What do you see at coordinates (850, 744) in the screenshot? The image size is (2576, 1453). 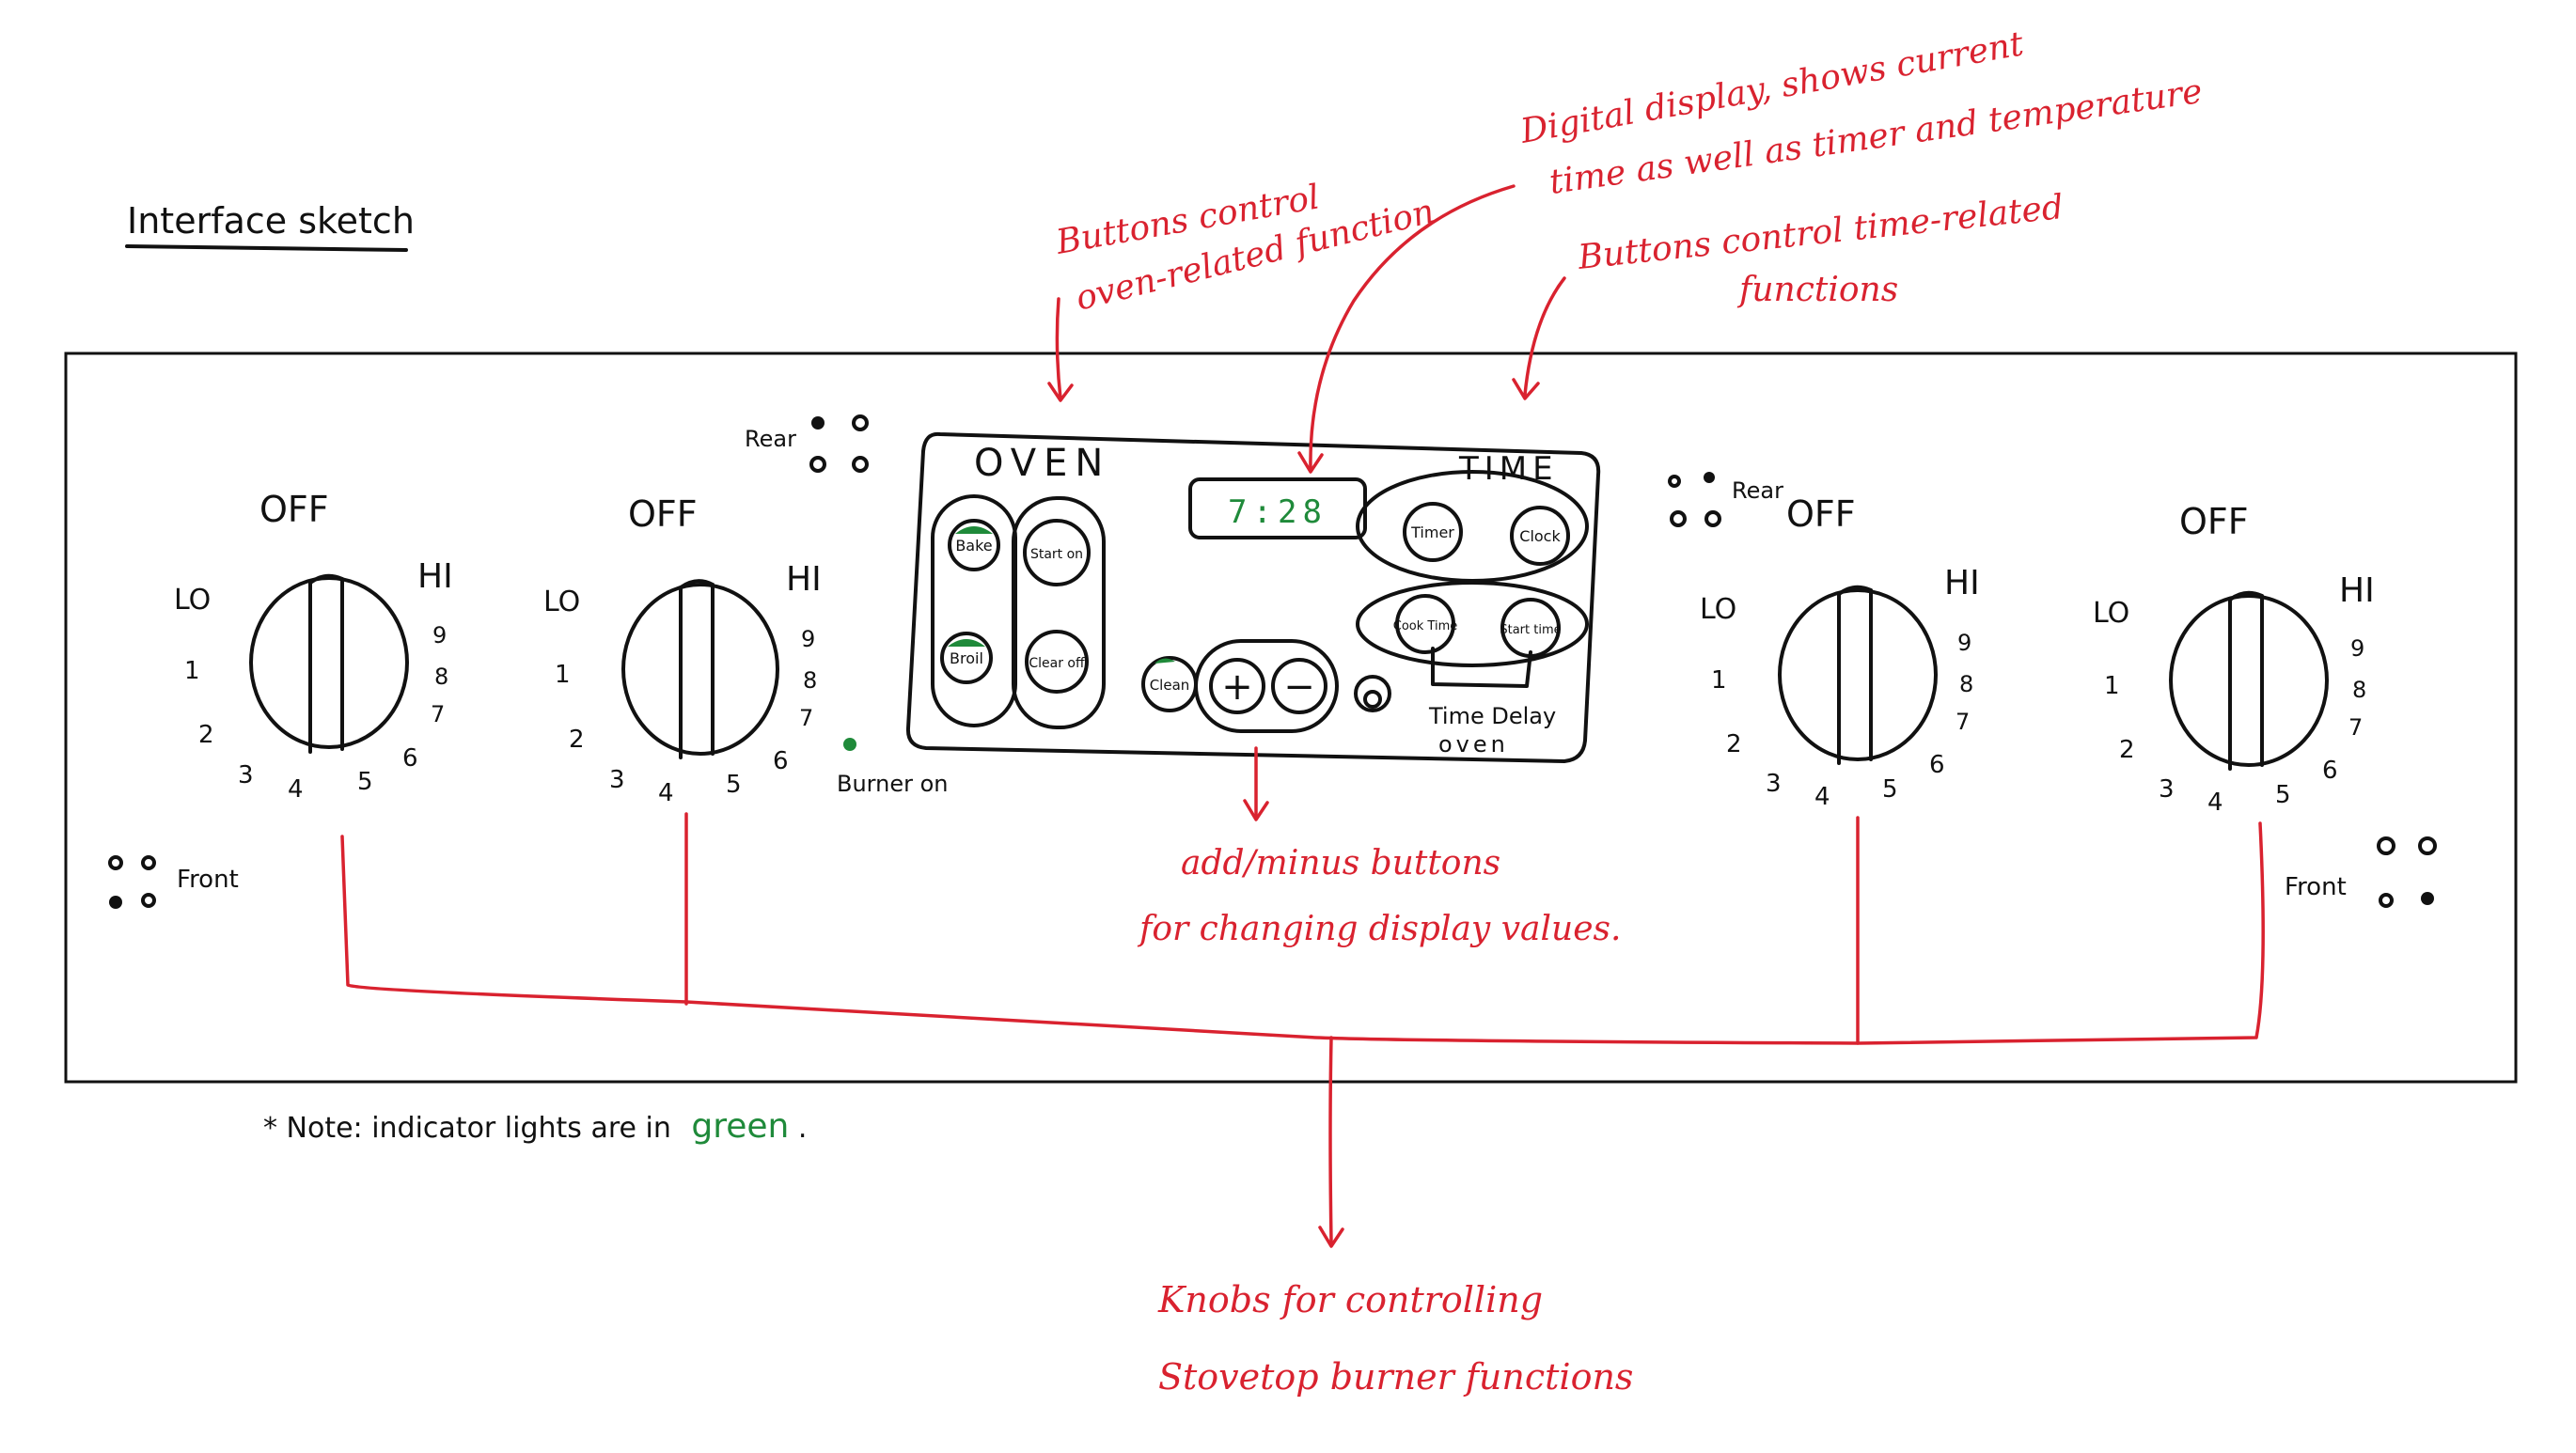 I see `burner-on-light` at bounding box center [850, 744].